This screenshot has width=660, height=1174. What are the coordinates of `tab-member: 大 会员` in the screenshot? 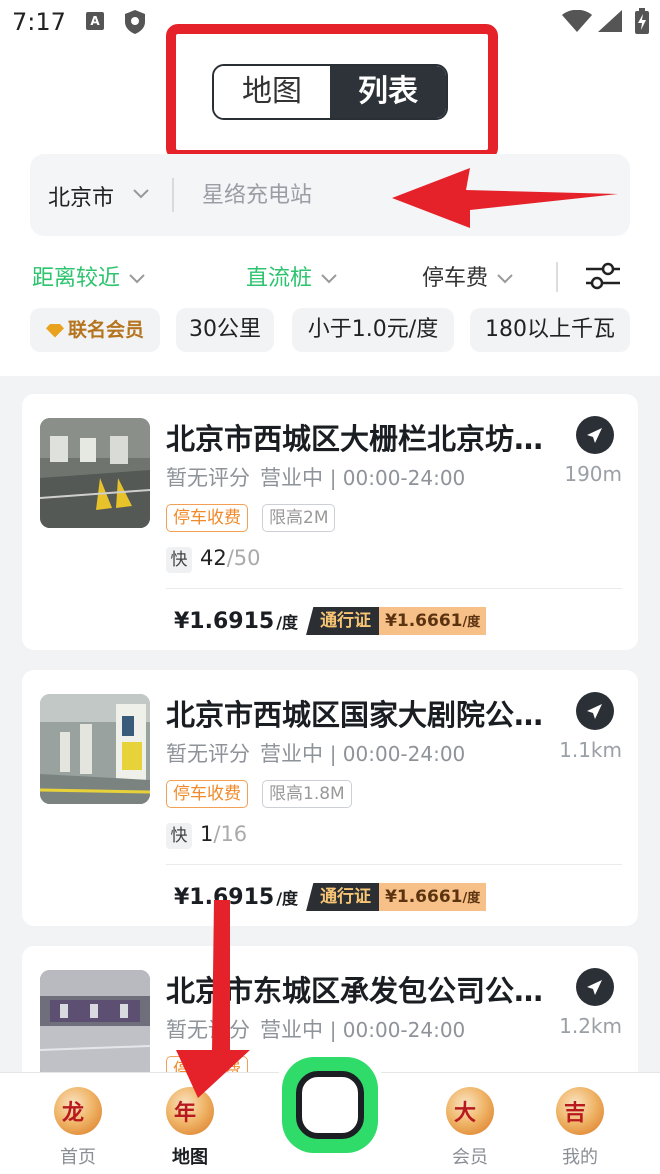 It's located at (470, 1128).